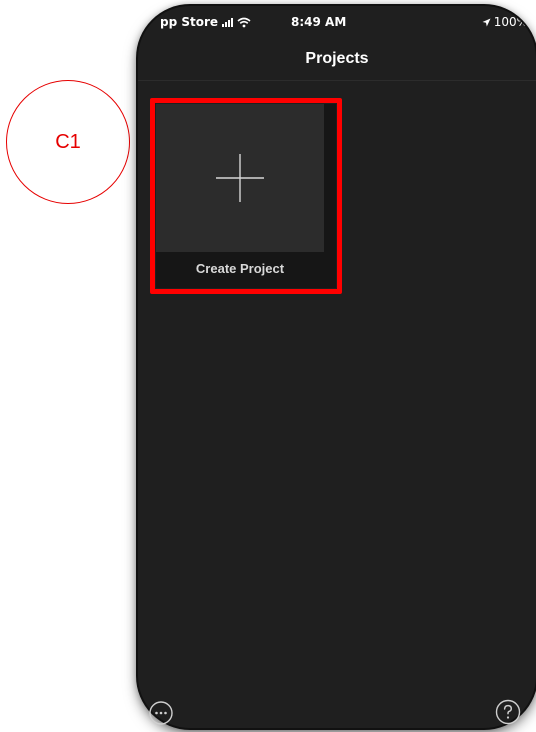 The width and height of the screenshot is (536, 732). What do you see at coordinates (510, 22) in the screenshot?
I see `battery-percent: 100%` at bounding box center [510, 22].